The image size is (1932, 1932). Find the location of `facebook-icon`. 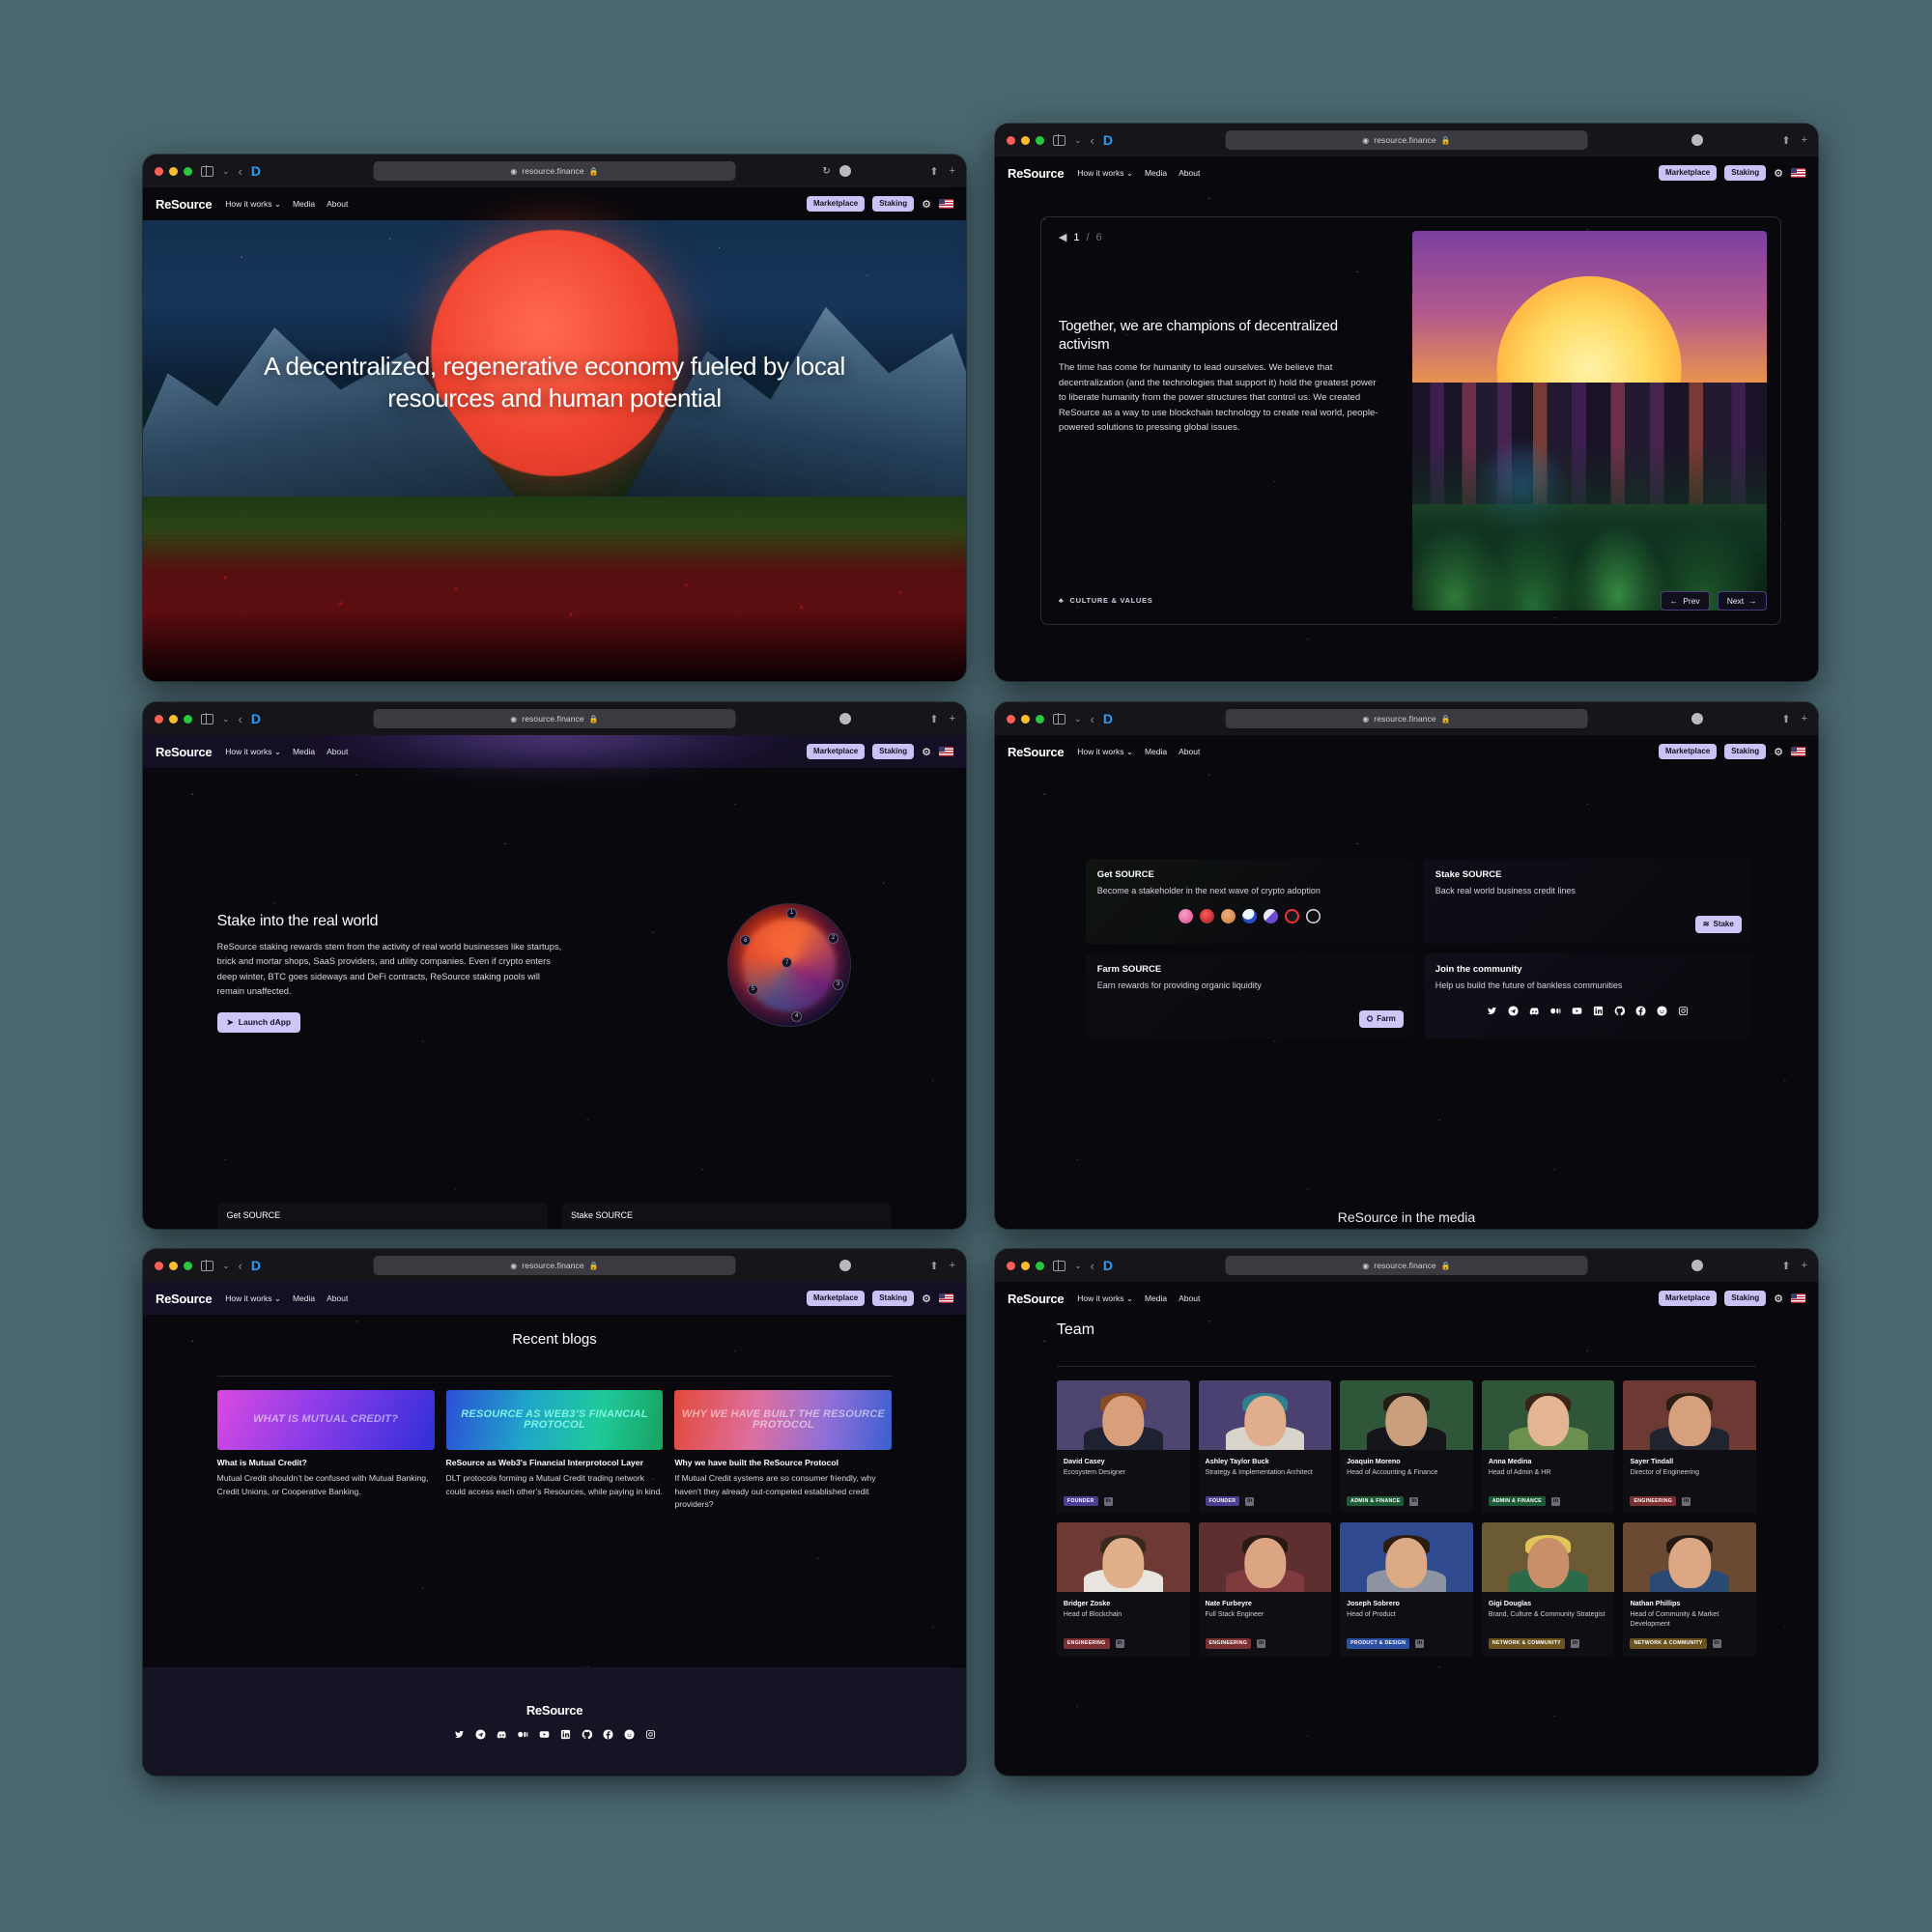

facebook-icon is located at coordinates (607, 1734).